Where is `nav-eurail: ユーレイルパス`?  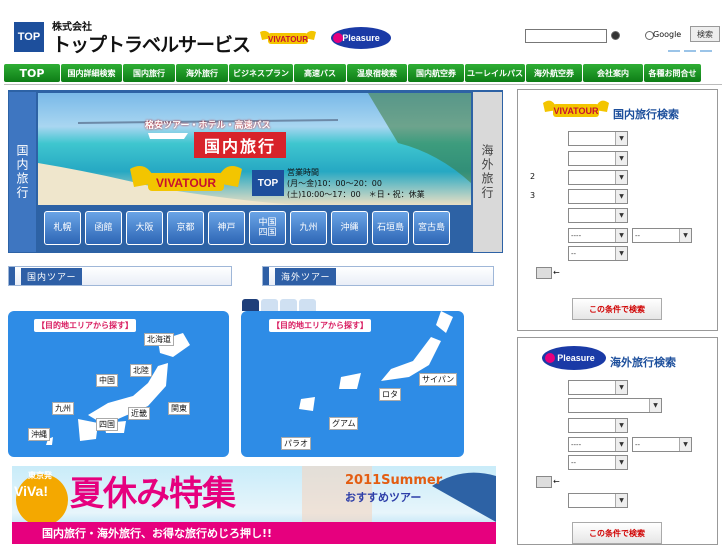
nav-eurail: ユーレイルパス is located at coordinates (495, 73).